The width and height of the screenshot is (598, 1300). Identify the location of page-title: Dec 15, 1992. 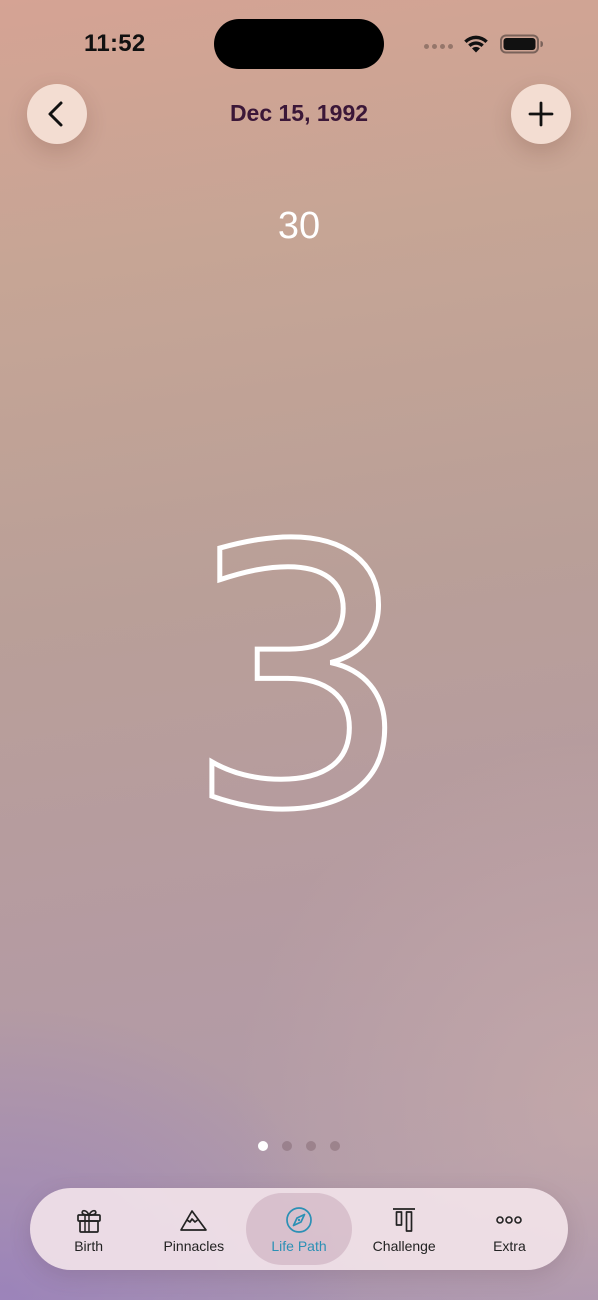
(299, 113).